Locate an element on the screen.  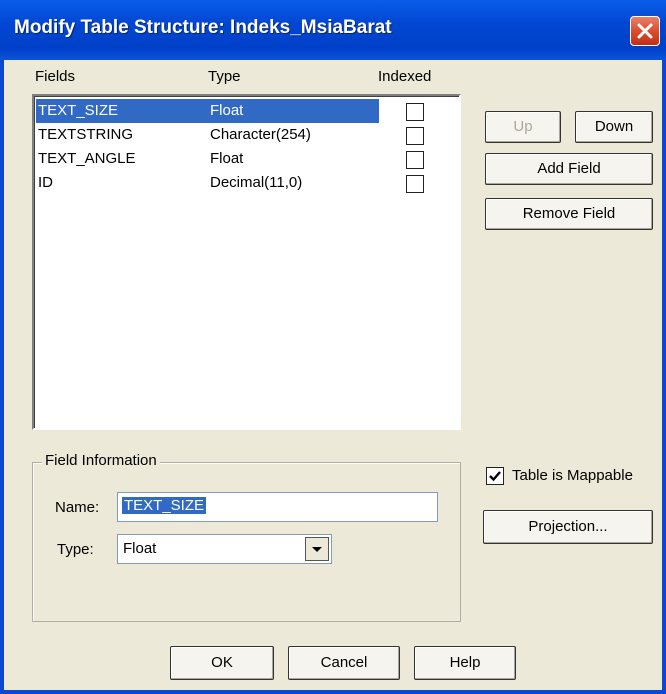
field-information-label: Field Information is located at coordinates (101, 460).